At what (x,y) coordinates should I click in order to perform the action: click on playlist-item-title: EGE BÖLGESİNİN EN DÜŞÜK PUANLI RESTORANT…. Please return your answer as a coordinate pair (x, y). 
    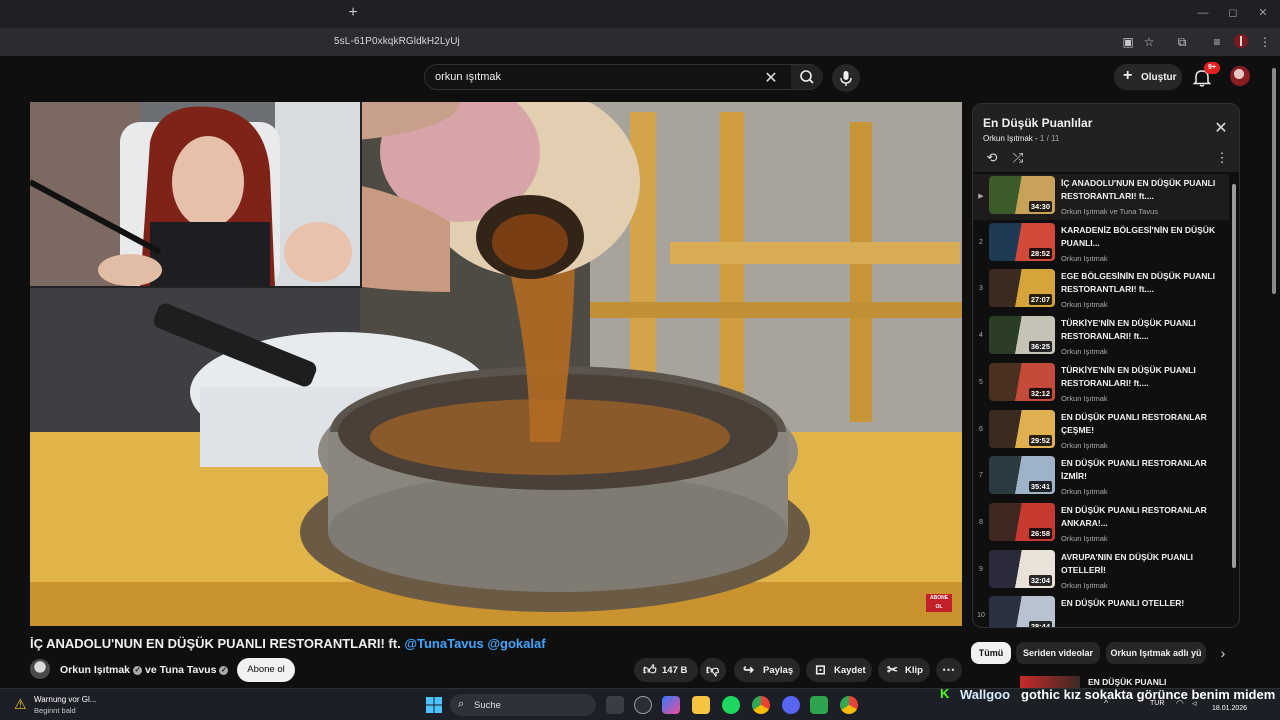
    Looking at the image, I should click on (1142, 283).